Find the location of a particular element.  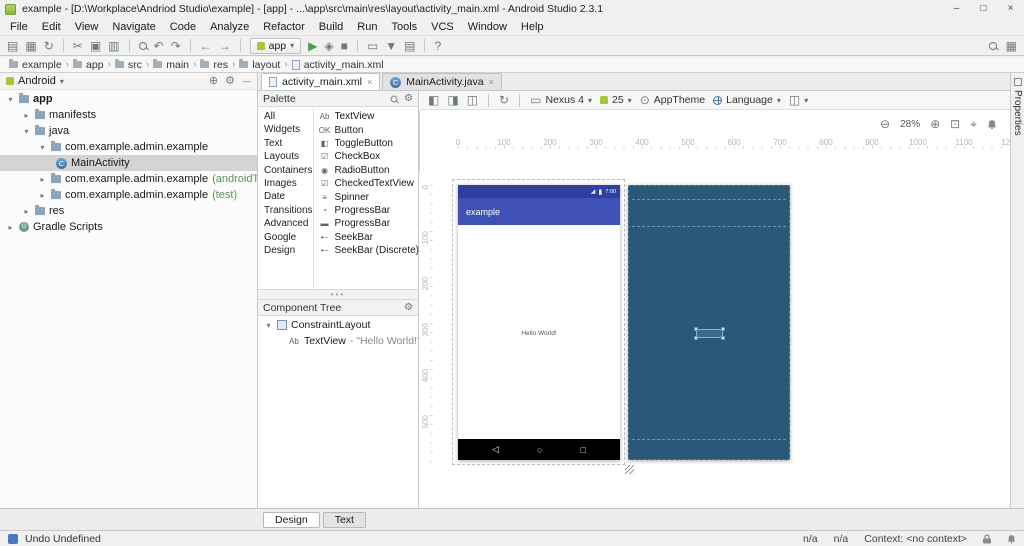

tree-item-app: ▾ app is located at coordinates (128, 99).